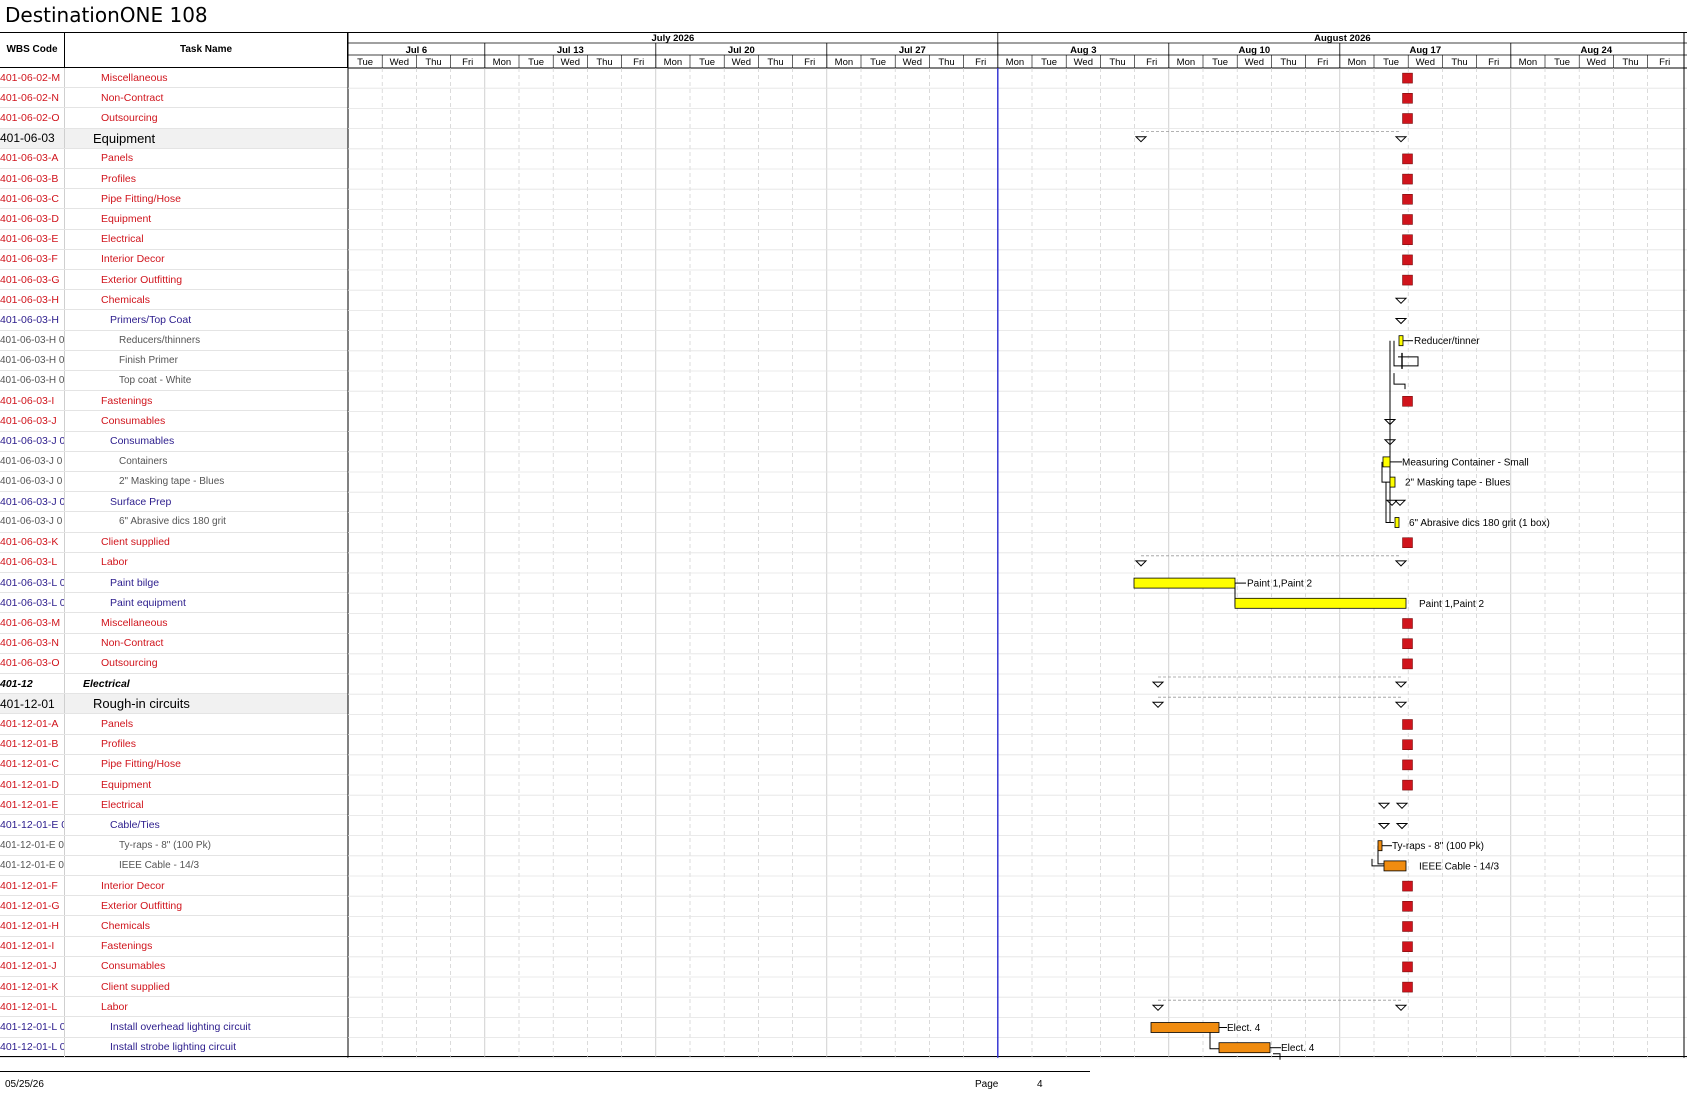 The height and width of the screenshot is (1097, 1687). Describe the element at coordinates (1254, 50) in the screenshot. I see `week-label: Aug 10` at that location.